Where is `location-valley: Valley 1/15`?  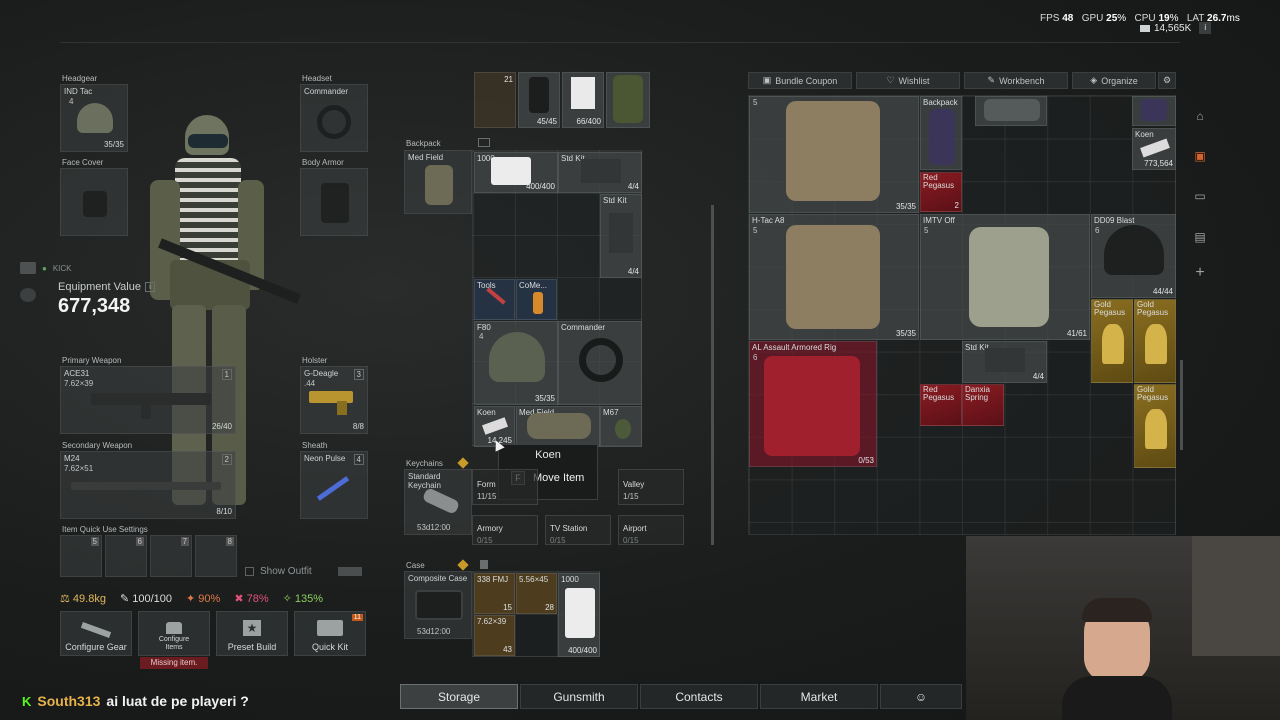
location-valley: Valley 1/15 is located at coordinates (651, 487).